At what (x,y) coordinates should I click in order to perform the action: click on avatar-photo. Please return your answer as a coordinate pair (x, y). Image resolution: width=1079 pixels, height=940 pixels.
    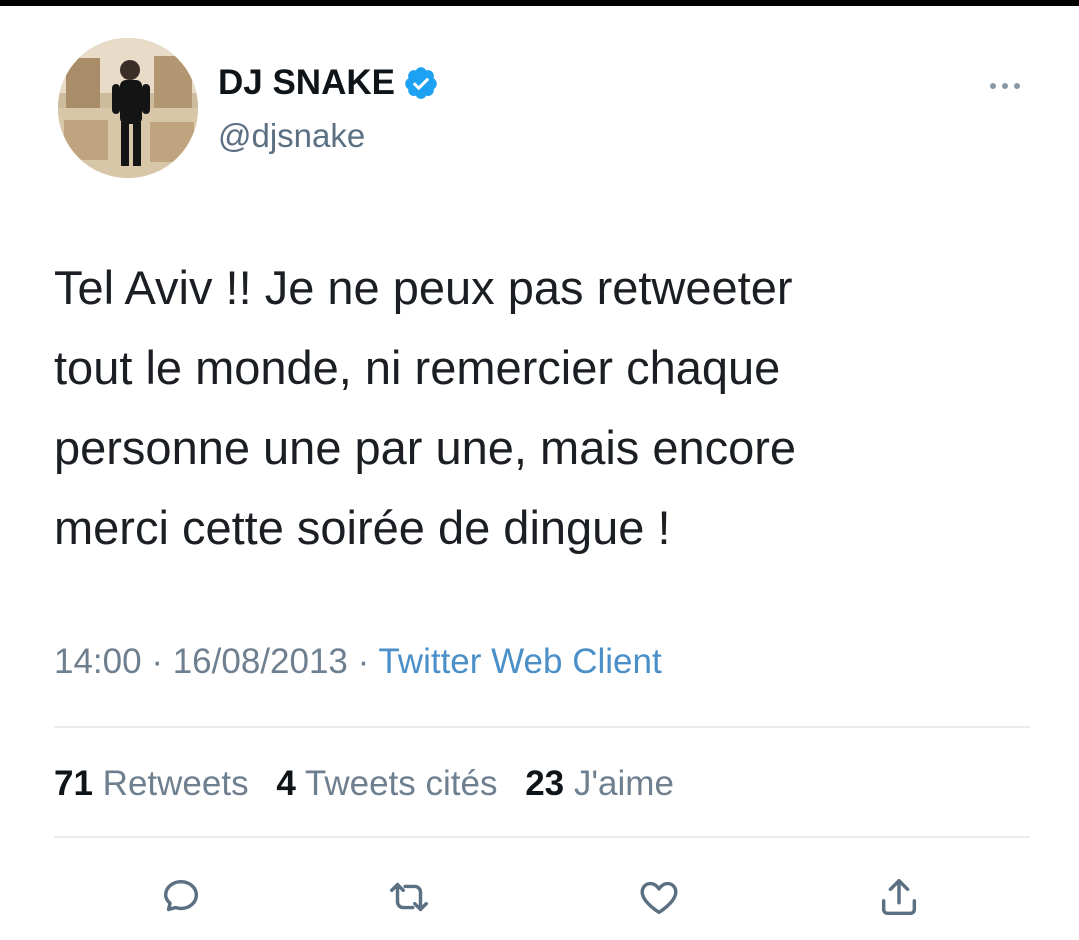
    Looking at the image, I should click on (128, 108).